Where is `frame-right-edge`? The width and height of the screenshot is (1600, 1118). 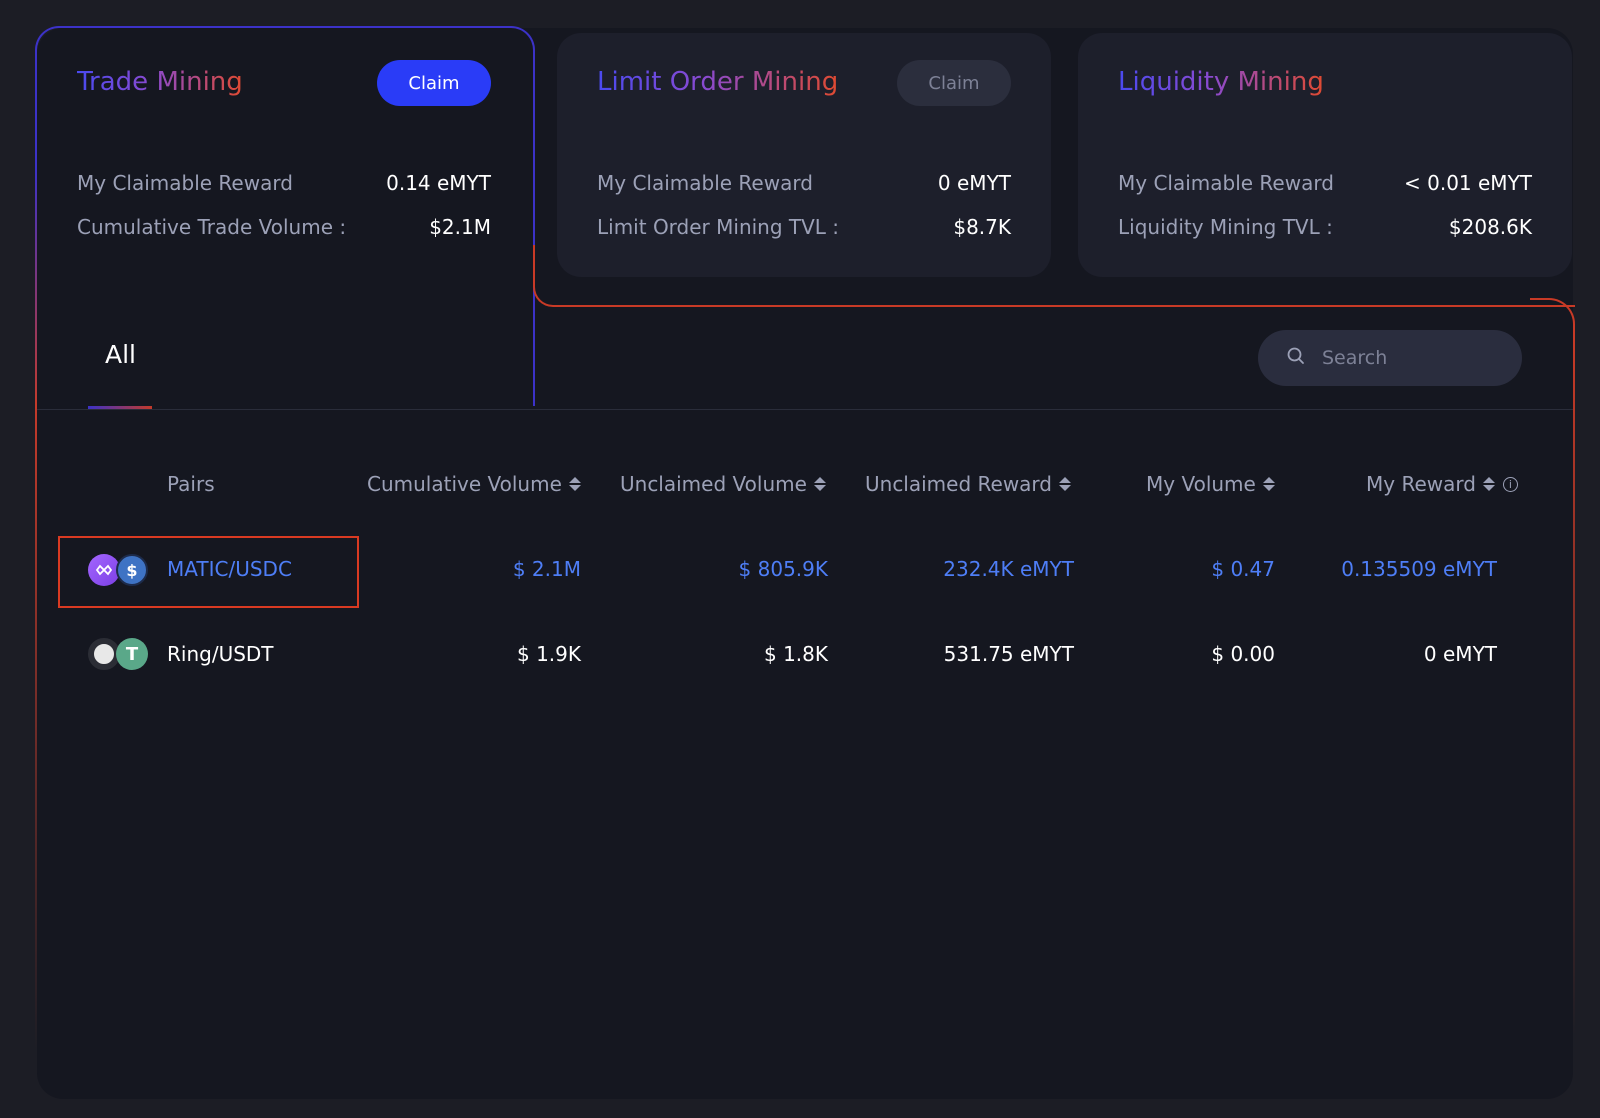
frame-right-edge is located at coordinates (1574, 686).